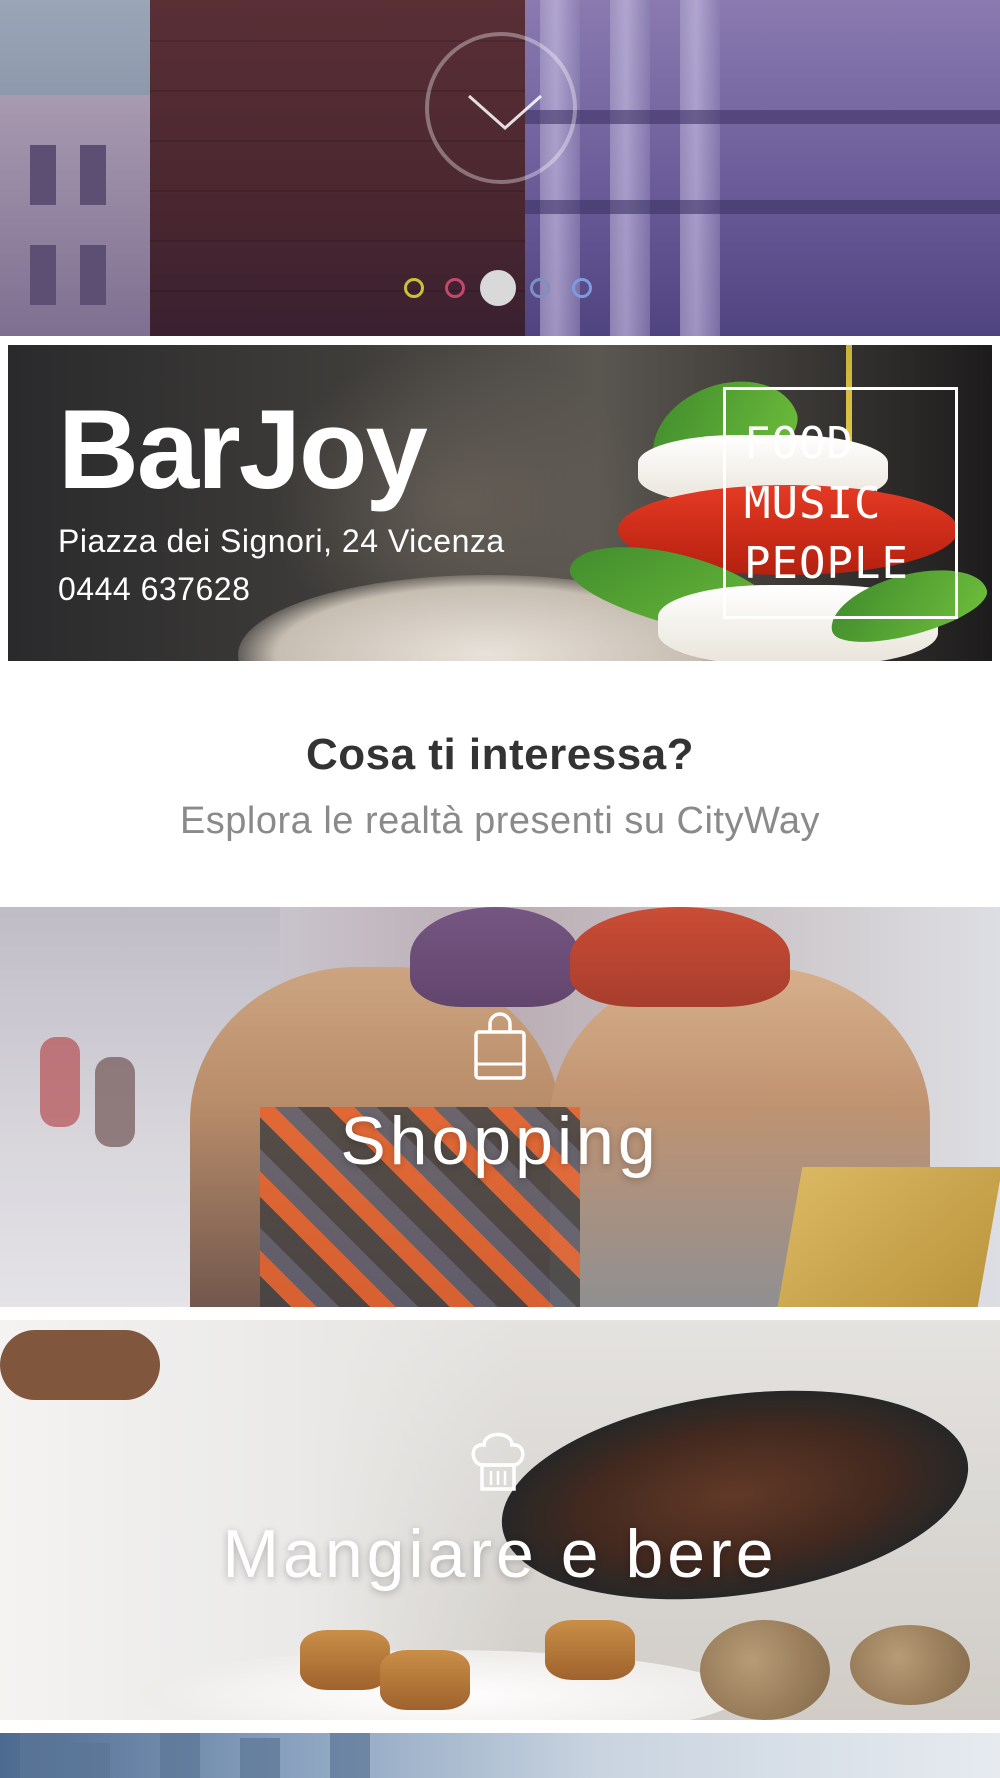 The width and height of the screenshot is (1000, 1778). Describe the element at coordinates (500, 1141) in the screenshot. I see `category-label: Shopping` at that location.